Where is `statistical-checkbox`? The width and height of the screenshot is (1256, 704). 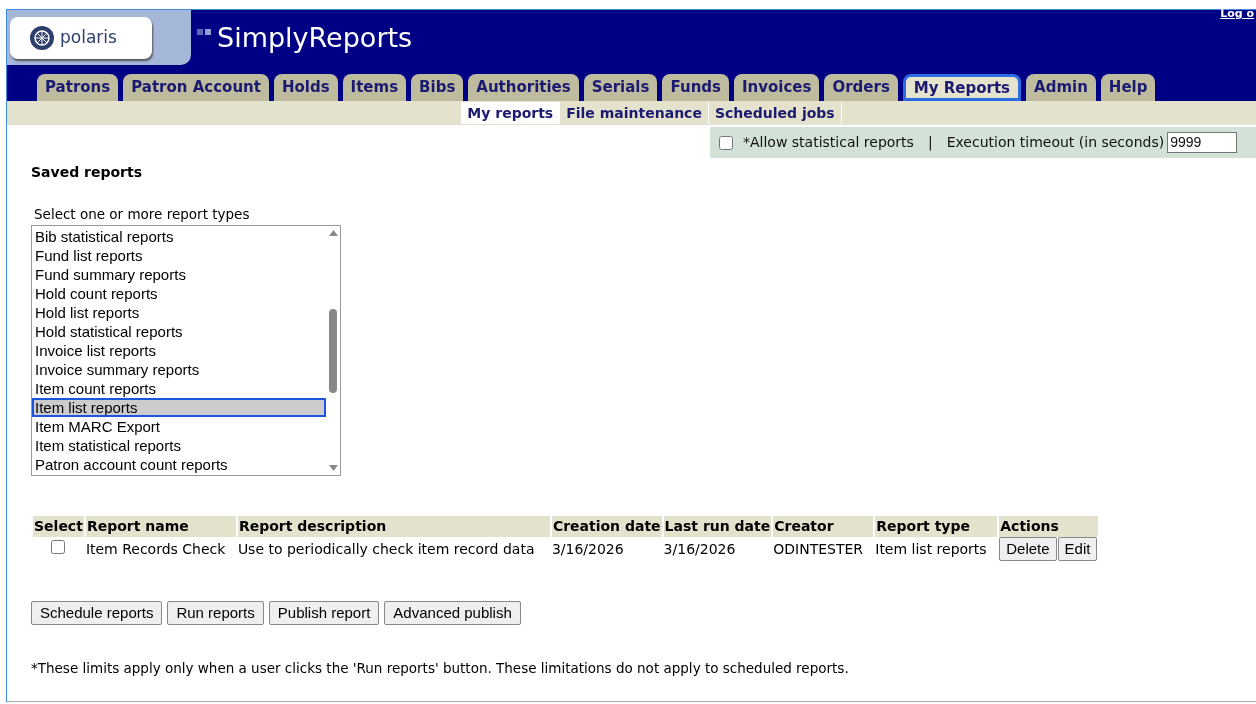
statistical-checkbox is located at coordinates (726, 142).